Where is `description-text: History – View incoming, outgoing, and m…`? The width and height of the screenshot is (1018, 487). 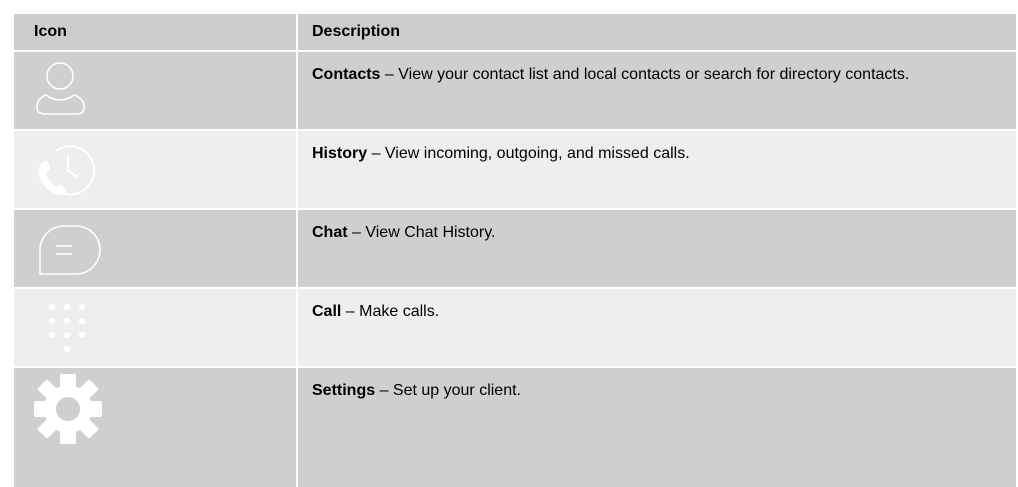
description-text: History – View incoming, outgoing, and m… is located at coordinates (660, 153).